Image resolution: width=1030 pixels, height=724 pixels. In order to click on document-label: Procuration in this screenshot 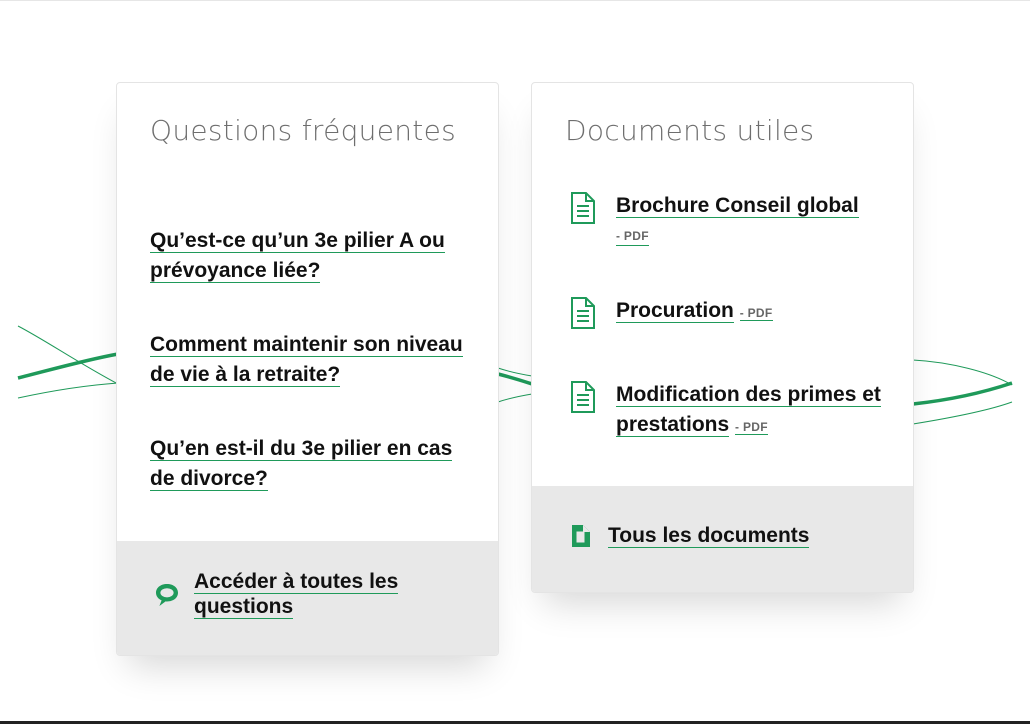, I will do `click(675, 311)`.